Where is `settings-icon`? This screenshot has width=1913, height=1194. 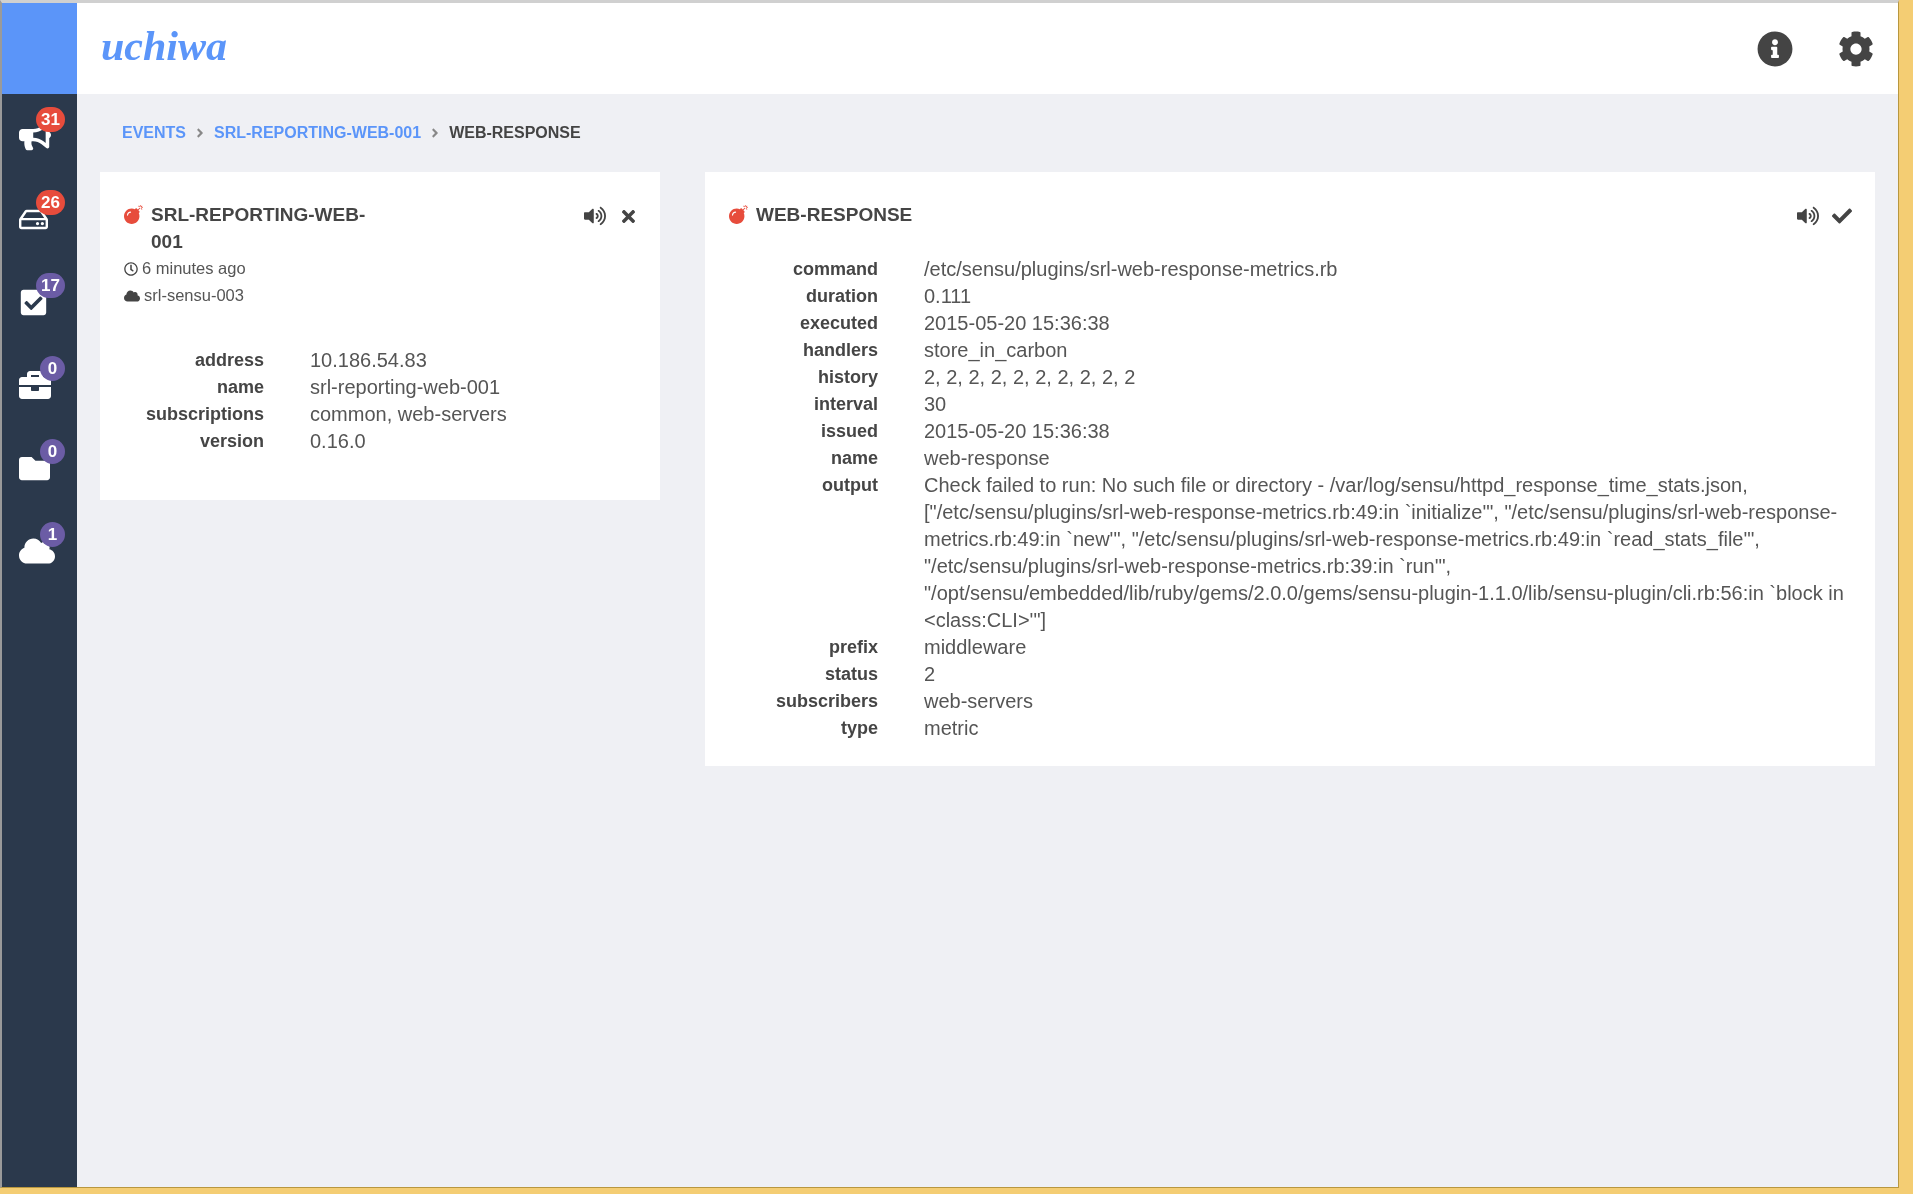
settings-icon is located at coordinates (1856, 48).